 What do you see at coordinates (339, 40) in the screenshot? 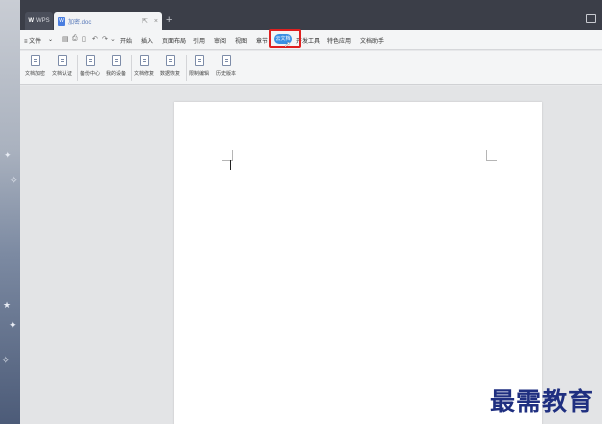
I see `menu-special-features: 特色应用` at bounding box center [339, 40].